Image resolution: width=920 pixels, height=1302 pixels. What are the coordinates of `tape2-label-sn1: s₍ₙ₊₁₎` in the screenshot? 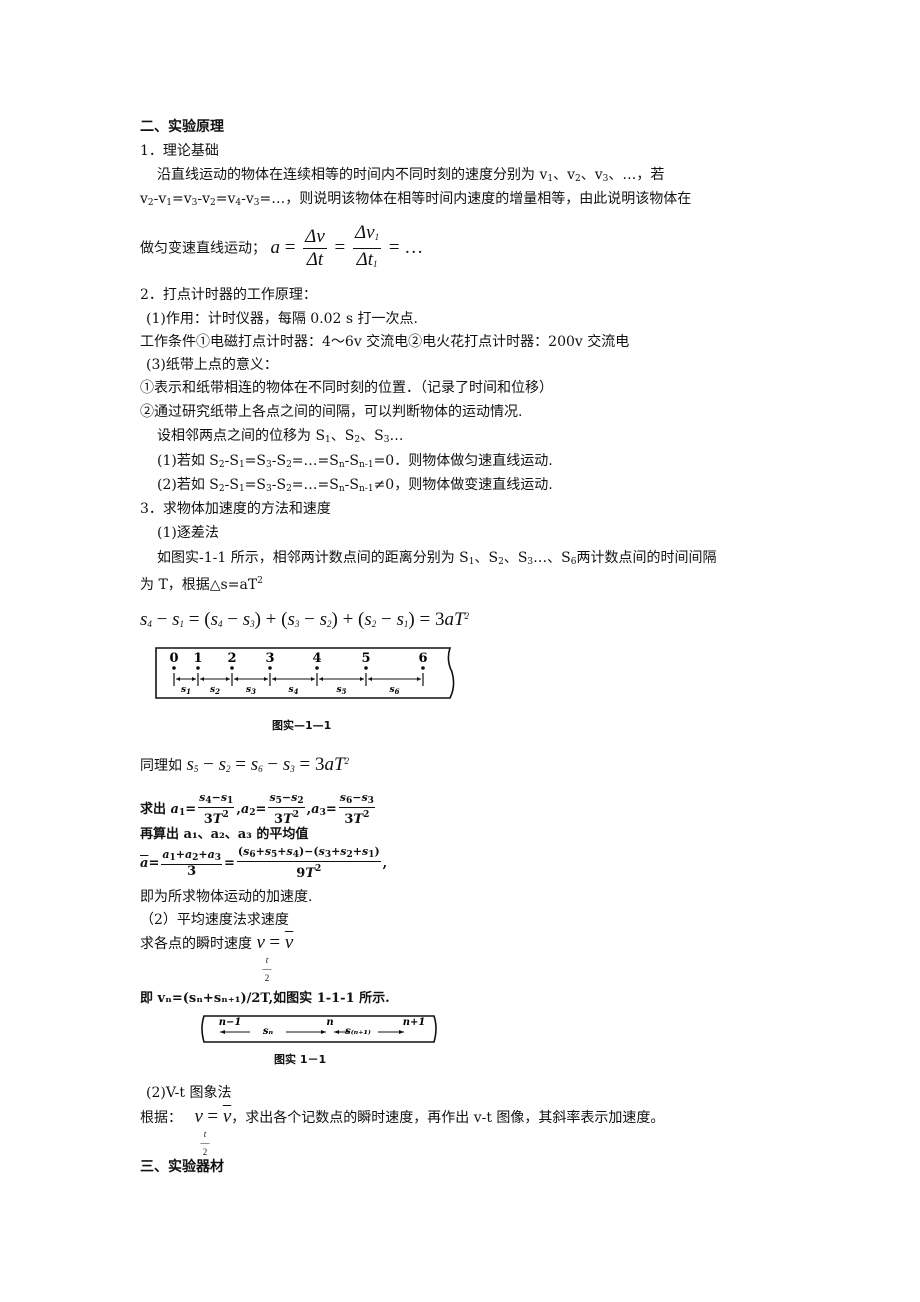 It's located at (358, 1031).